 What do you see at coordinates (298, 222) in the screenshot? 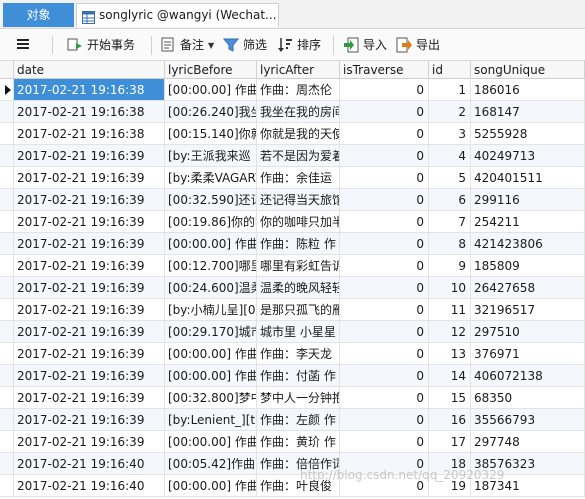
I see `cell-lyricafter: 你的咖啡只加半` at bounding box center [298, 222].